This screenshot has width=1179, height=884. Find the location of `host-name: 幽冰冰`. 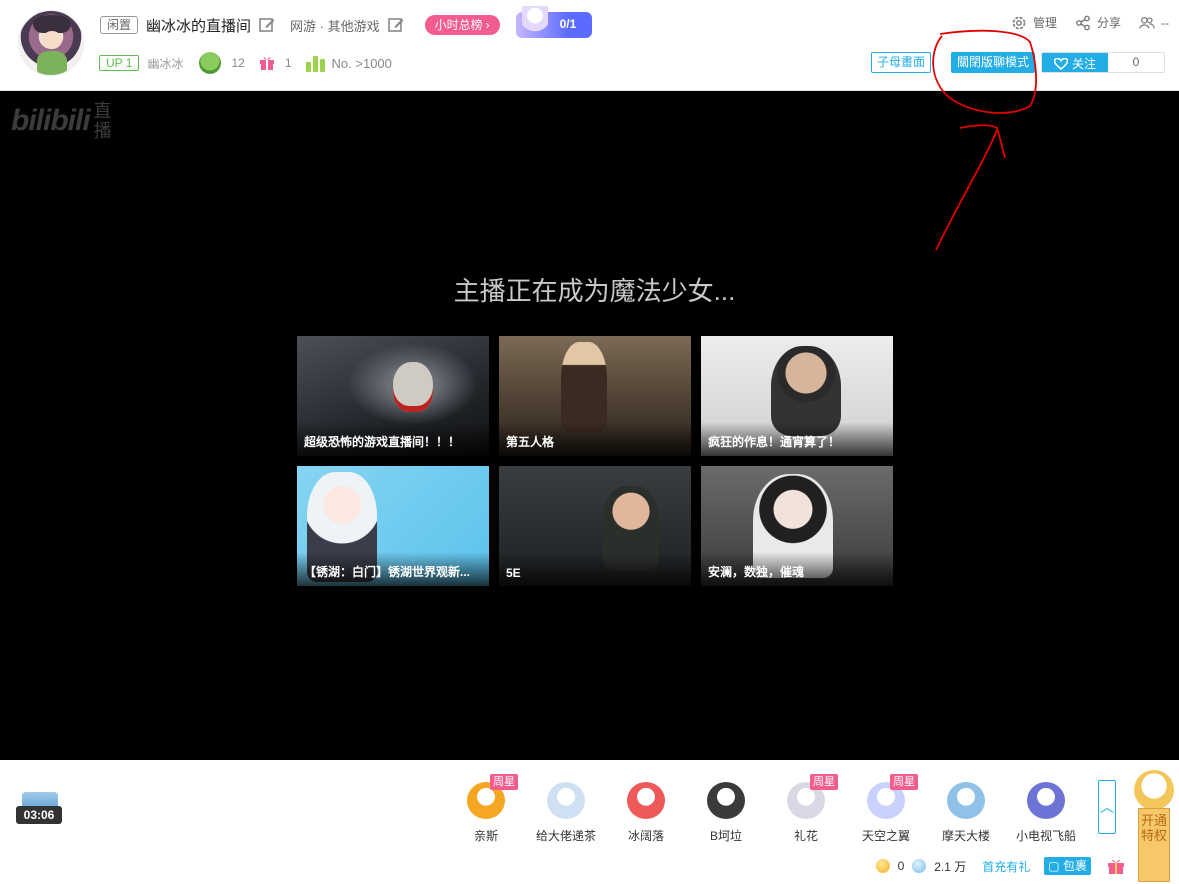

host-name: 幽冰冰 is located at coordinates (165, 63).